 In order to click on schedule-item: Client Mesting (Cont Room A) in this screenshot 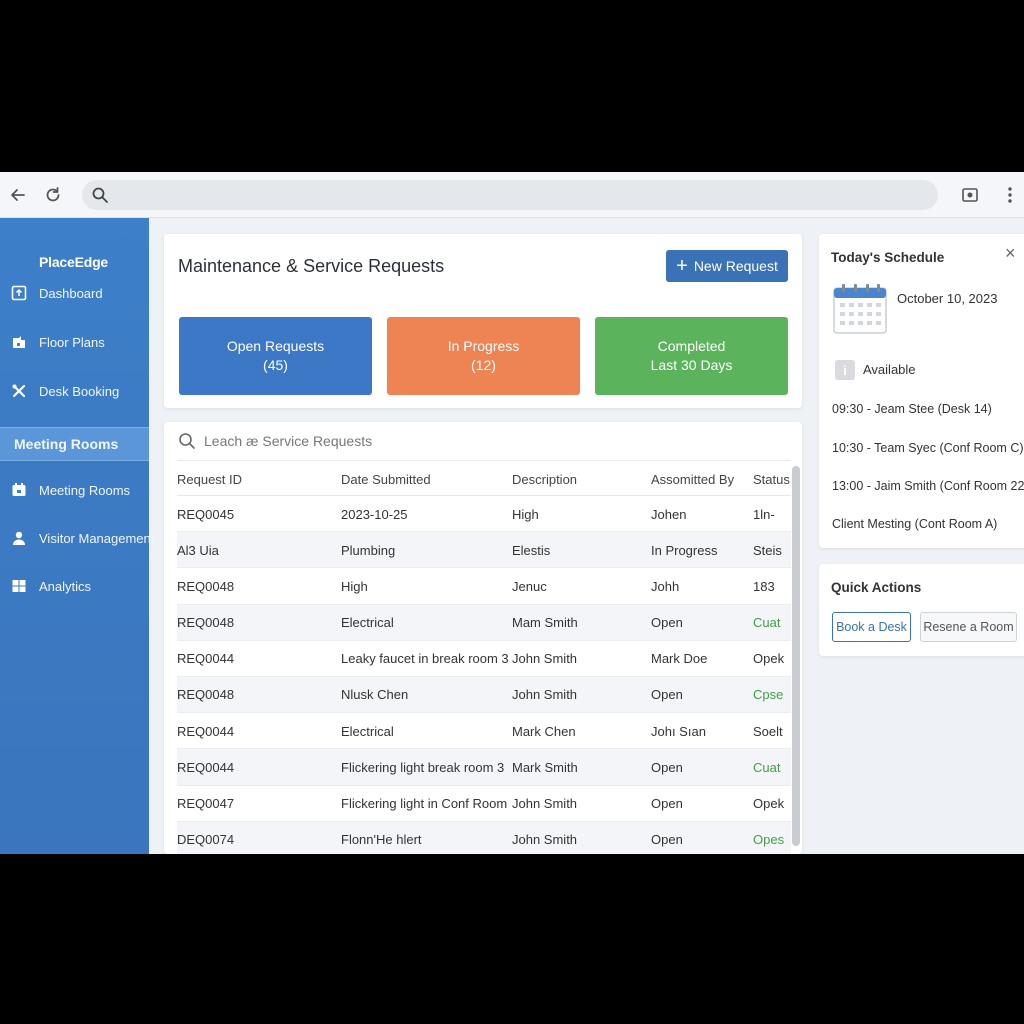, I will do `click(914, 524)`.